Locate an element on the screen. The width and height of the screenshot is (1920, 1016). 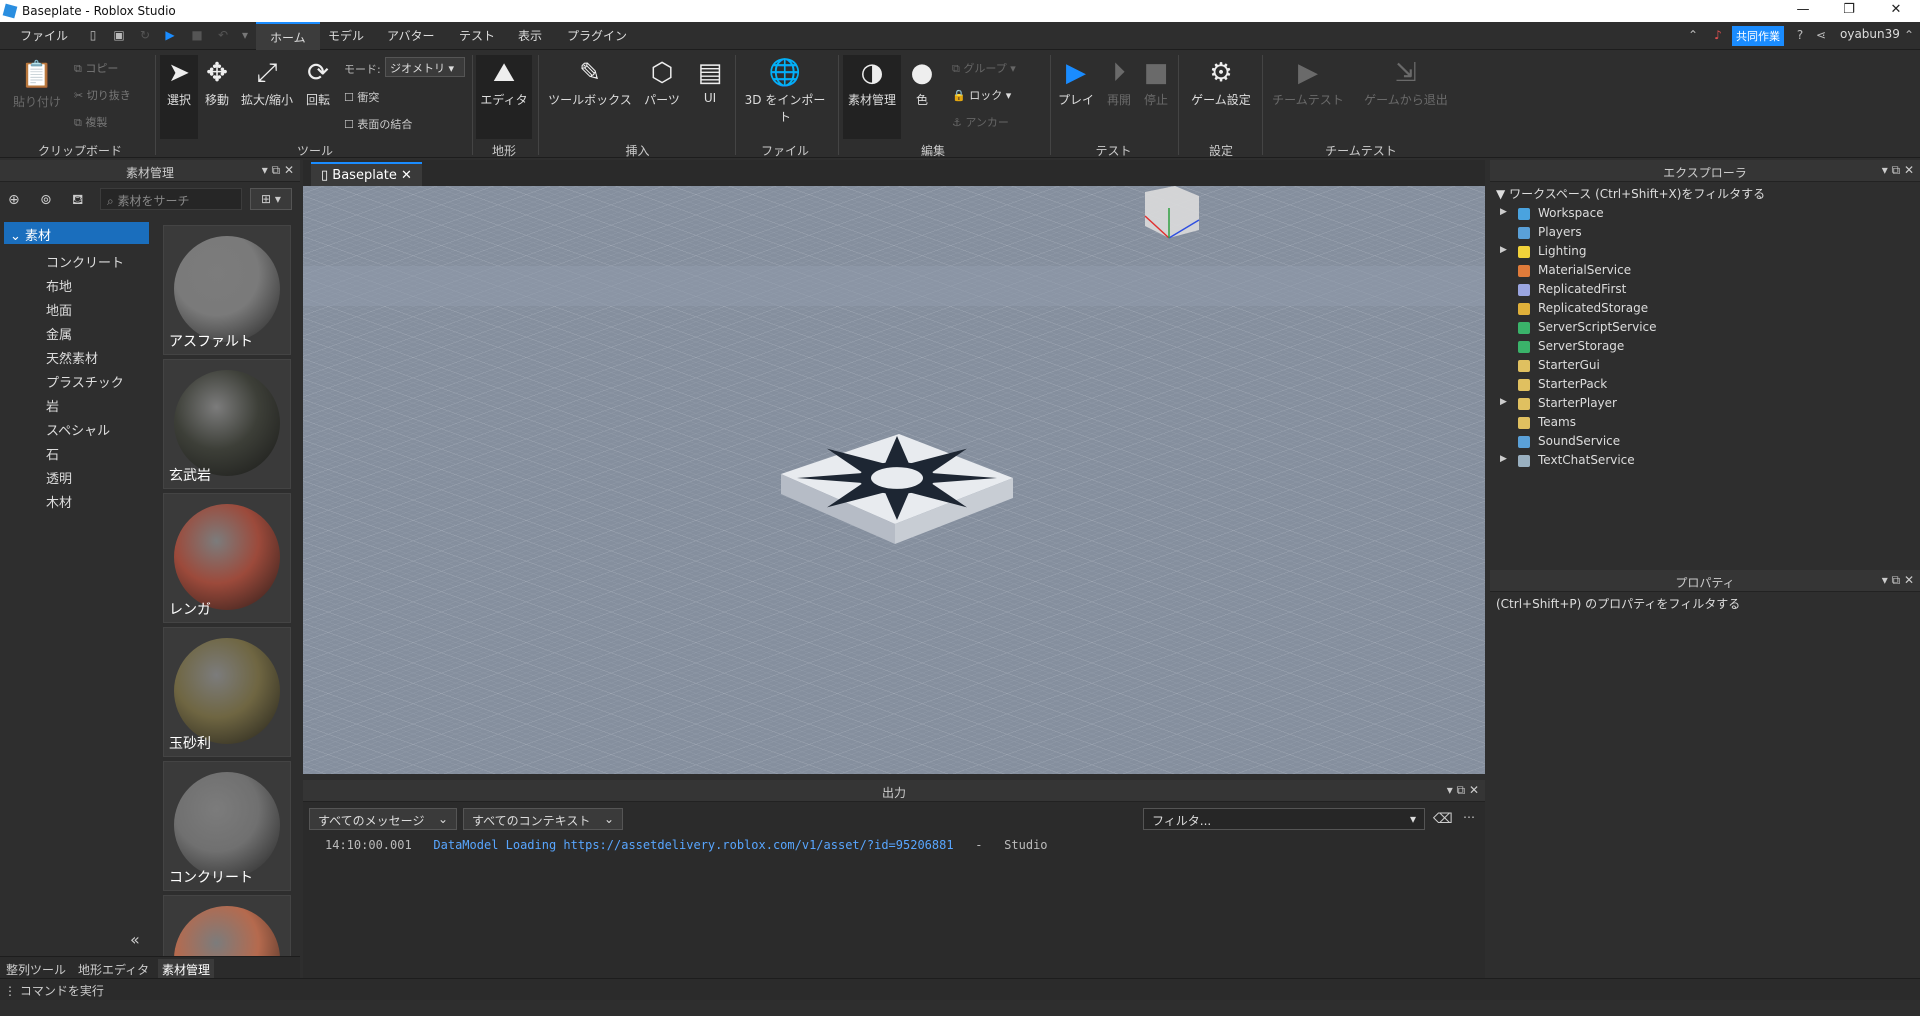
explorer-item: Lighting is located at coordinates (1562, 251).